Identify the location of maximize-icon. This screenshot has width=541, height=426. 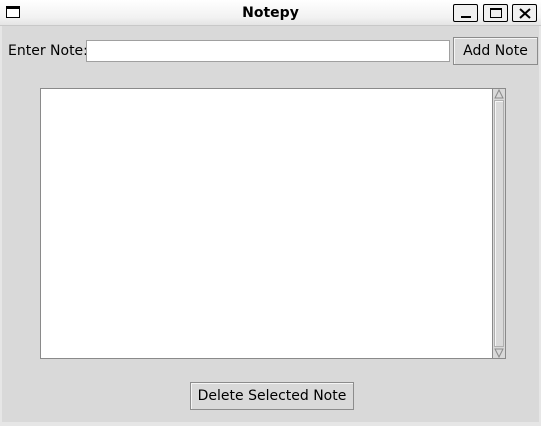
(496, 13).